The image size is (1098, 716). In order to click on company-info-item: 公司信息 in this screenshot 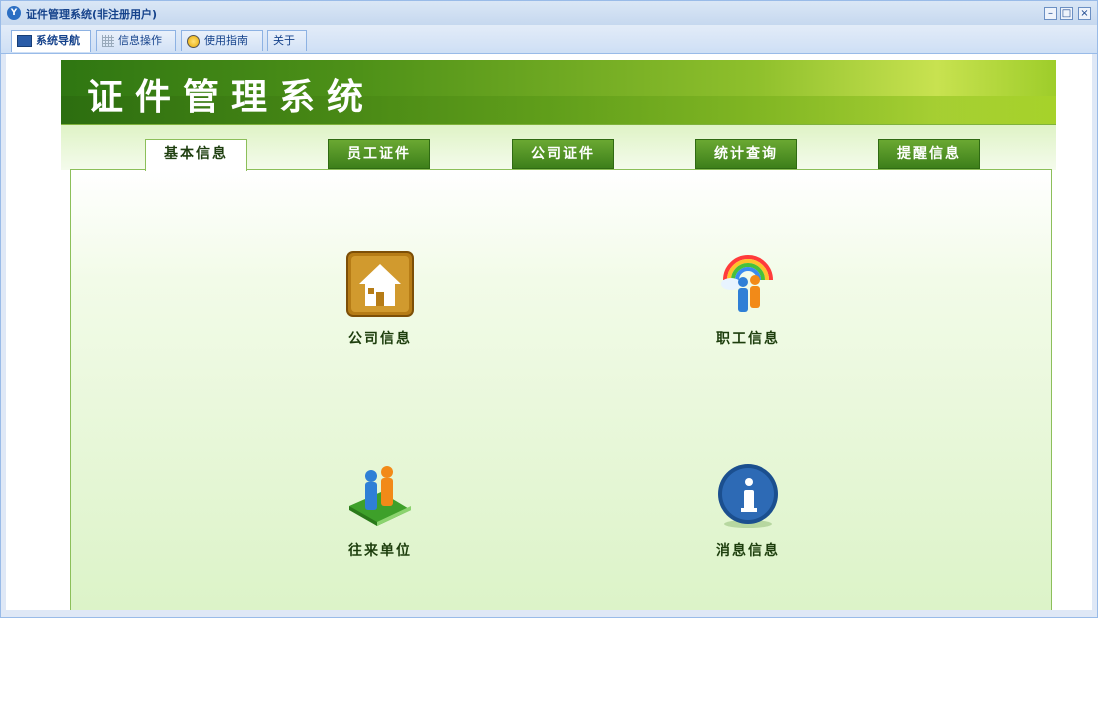, I will do `click(380, 299)`.